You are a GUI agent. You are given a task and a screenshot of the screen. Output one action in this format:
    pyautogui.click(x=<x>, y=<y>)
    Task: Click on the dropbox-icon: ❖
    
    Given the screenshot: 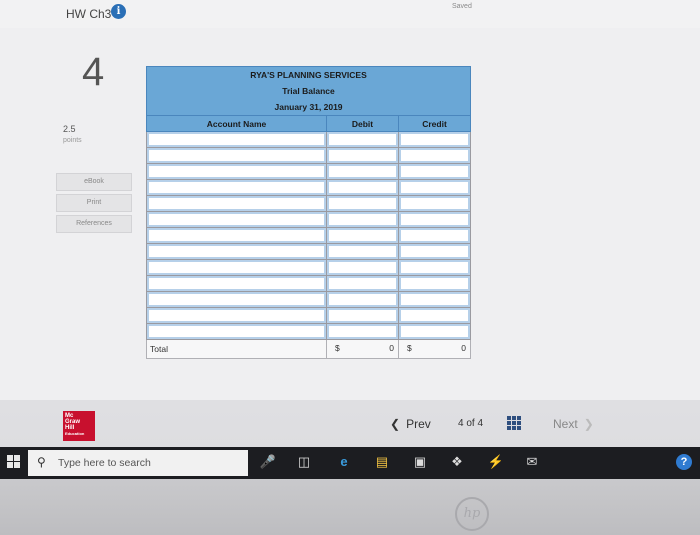 What is the action you would take?
    pyautogui.click(x=457, y=462)
    